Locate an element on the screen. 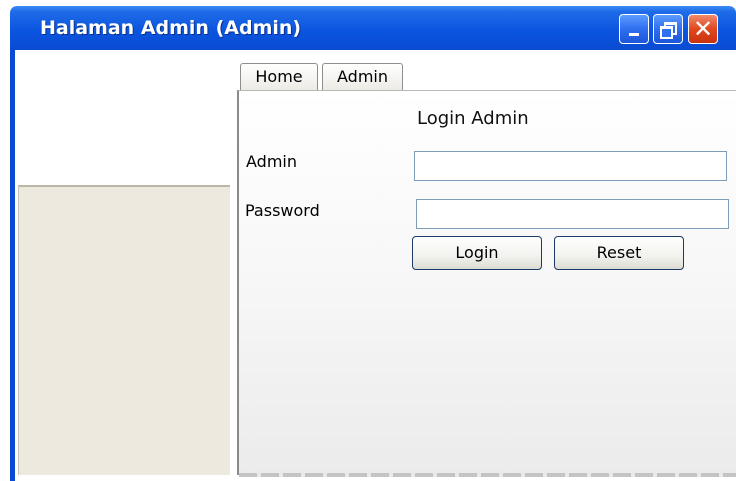  maximize-button is located at coordinates (668, 29).